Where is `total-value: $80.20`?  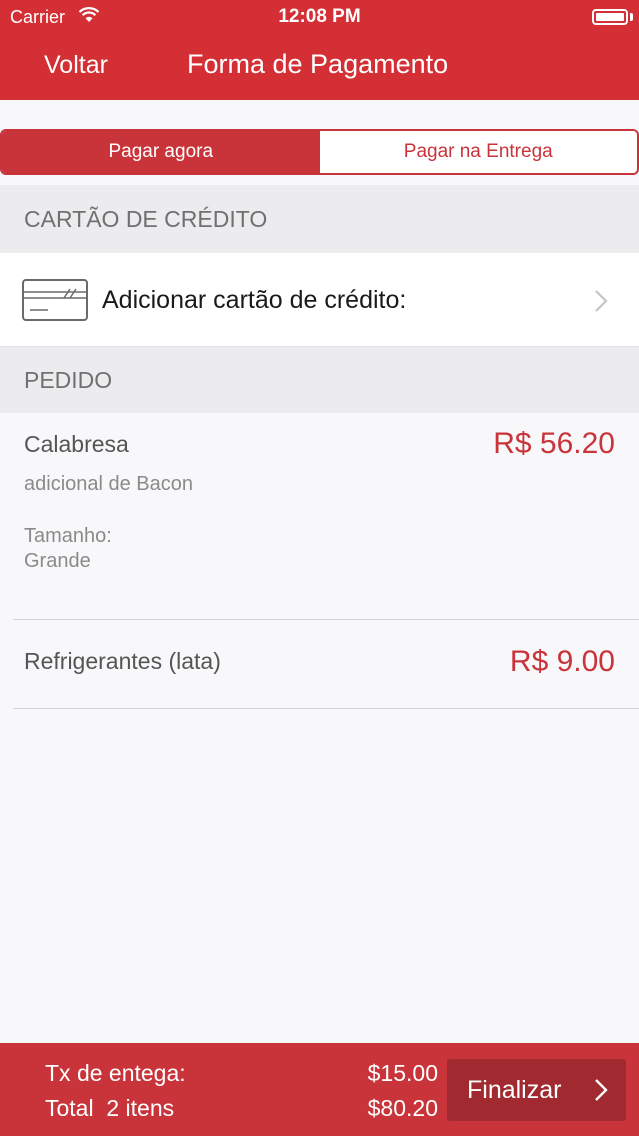
total-value: $80.20 is located at coordinates (402, 1108).